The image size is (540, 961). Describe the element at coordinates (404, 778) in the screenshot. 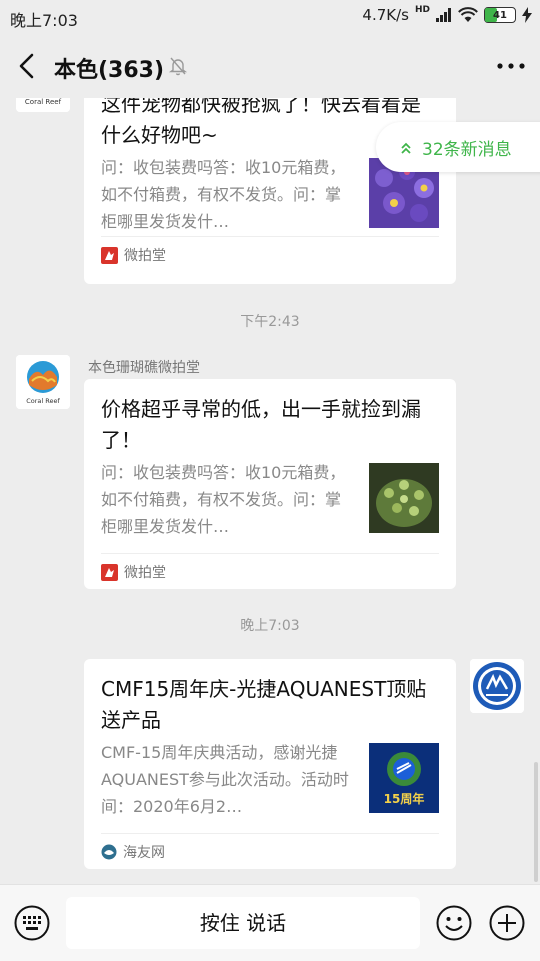

I see `card-thumbnail: 15周年` at that location.